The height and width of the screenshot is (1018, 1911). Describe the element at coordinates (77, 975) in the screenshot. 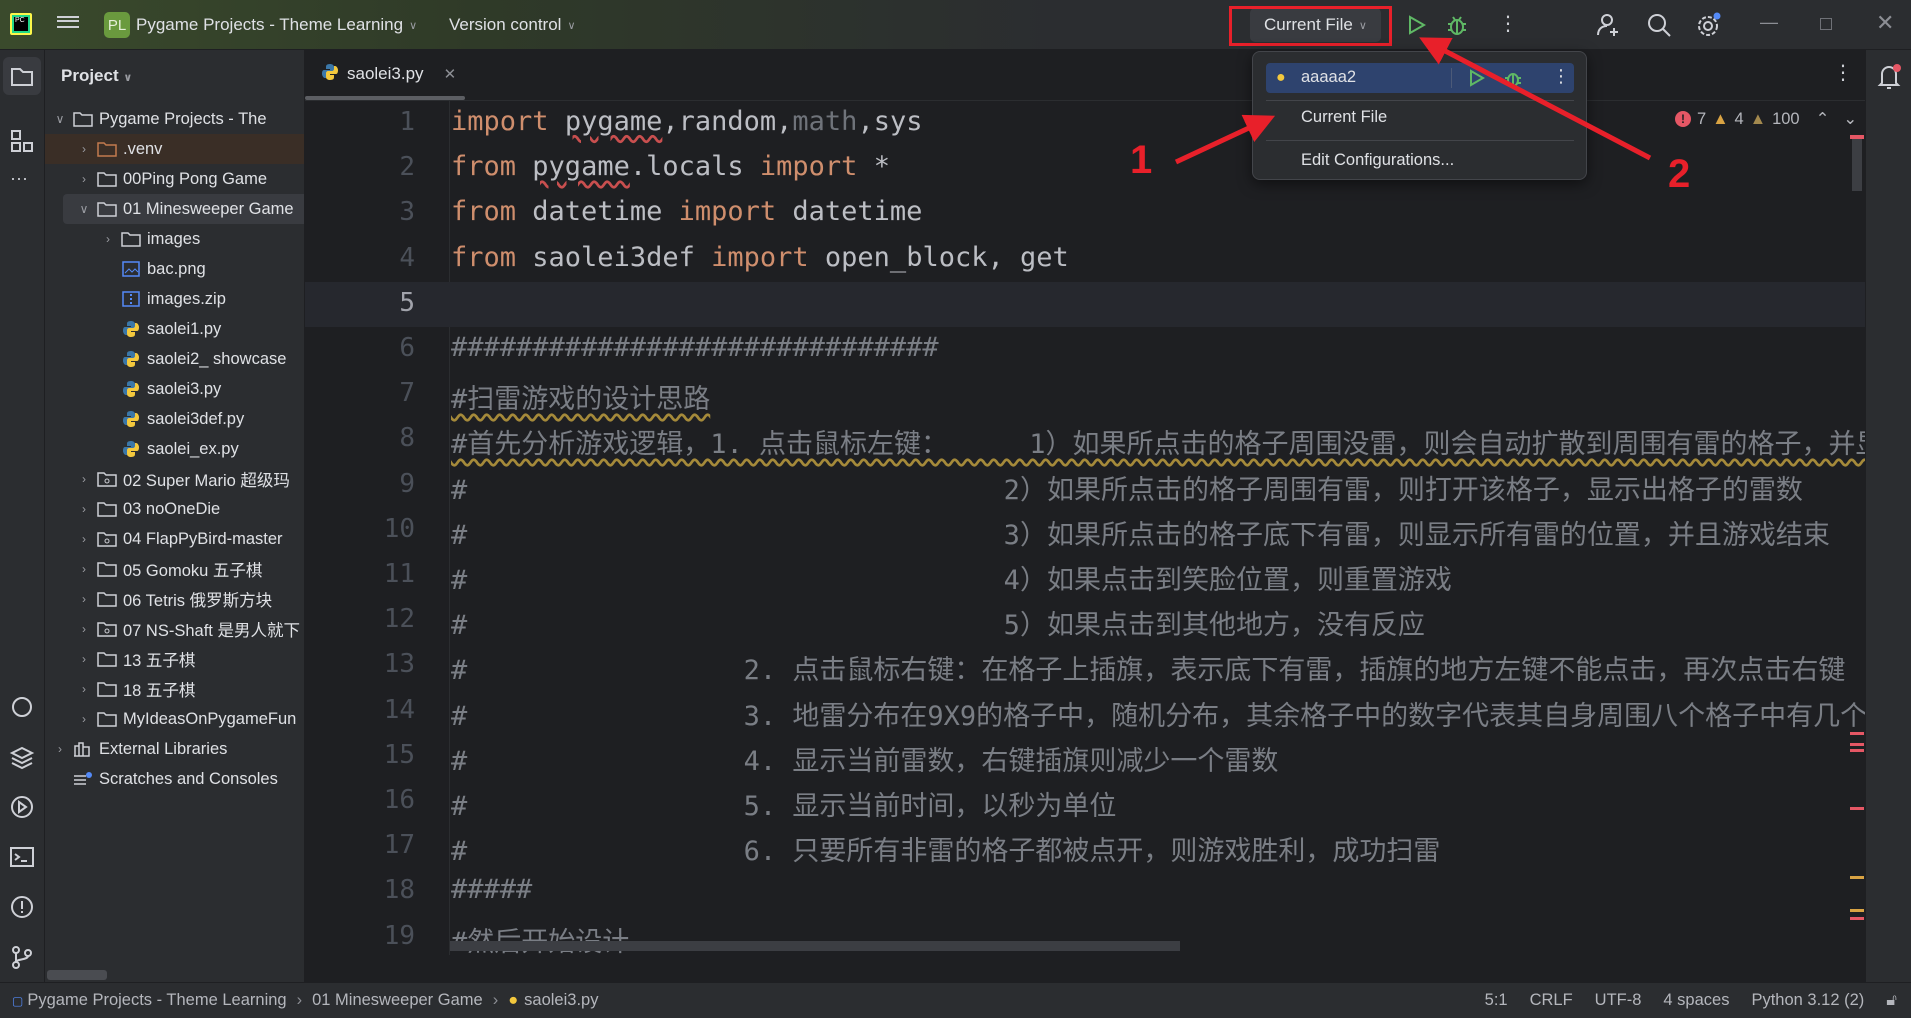

I see `tree-horizontal-scrollbar` at that location.